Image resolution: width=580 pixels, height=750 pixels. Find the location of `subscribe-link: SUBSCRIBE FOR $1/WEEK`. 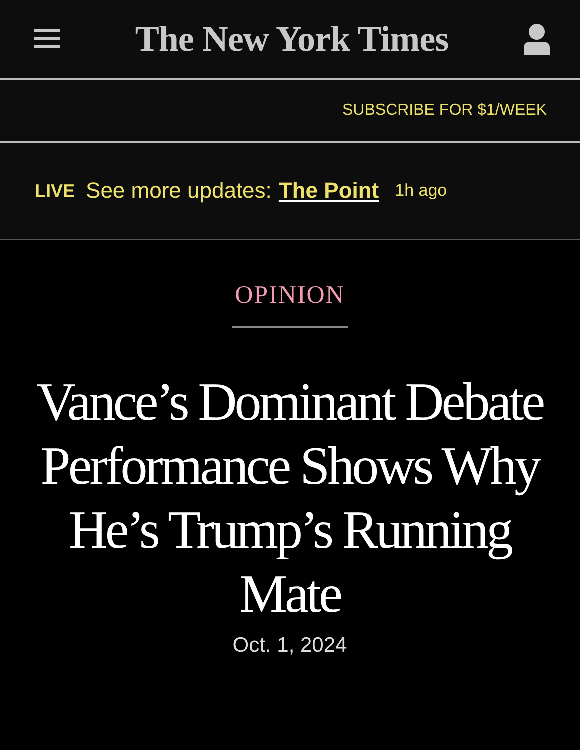

subscribe-link: SUBSCRIBE FOR $1/WEEK is located at coordinates (444, 111).